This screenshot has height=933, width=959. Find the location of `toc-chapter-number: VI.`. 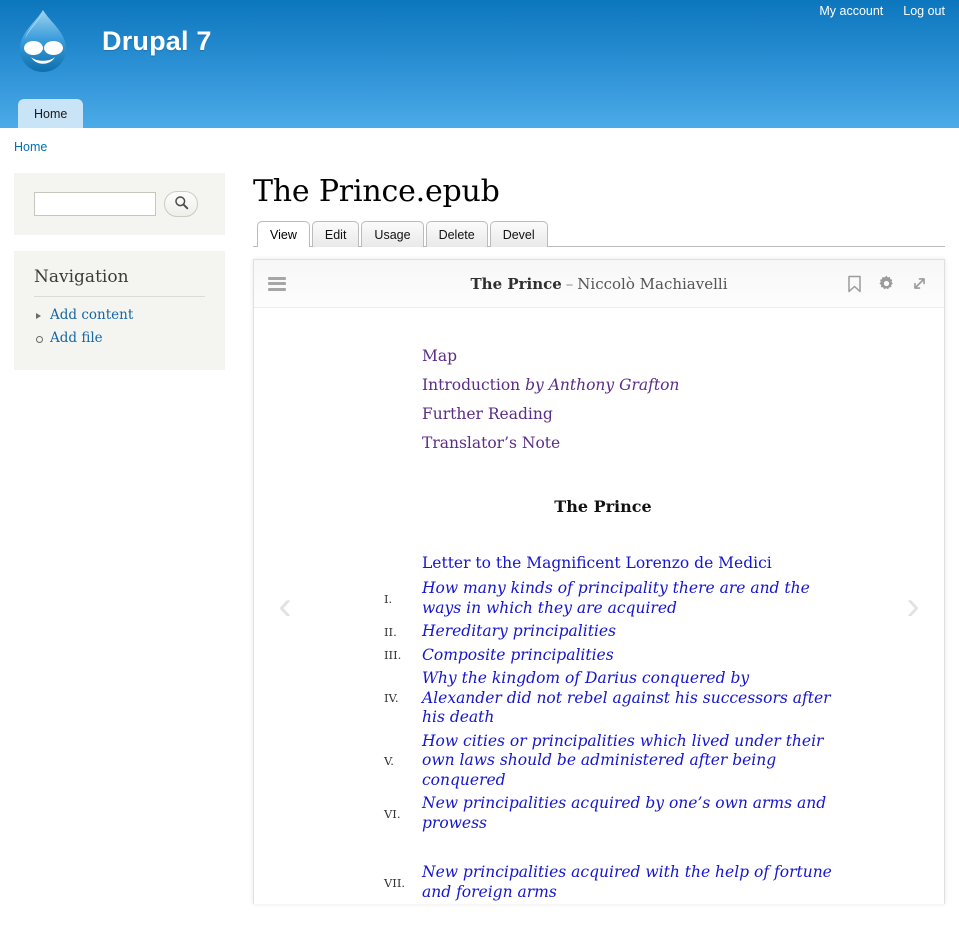

toc-chapter-number: VI. is located at coordinates (392, 813).